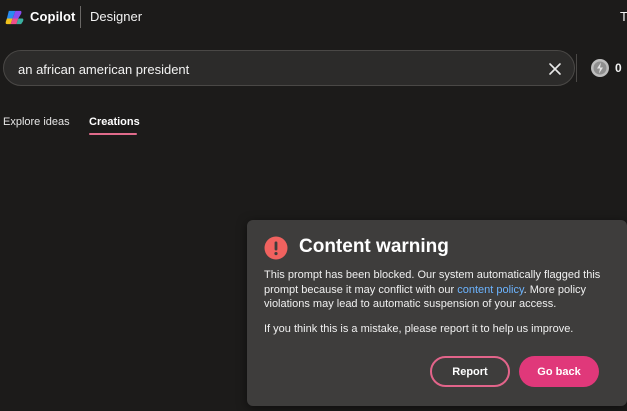 This screenshot has height=411, width=627. What do you see at coordinates (268, 69) in the screenshot?
I see `prompt-input` at bounding box center [268, 69].